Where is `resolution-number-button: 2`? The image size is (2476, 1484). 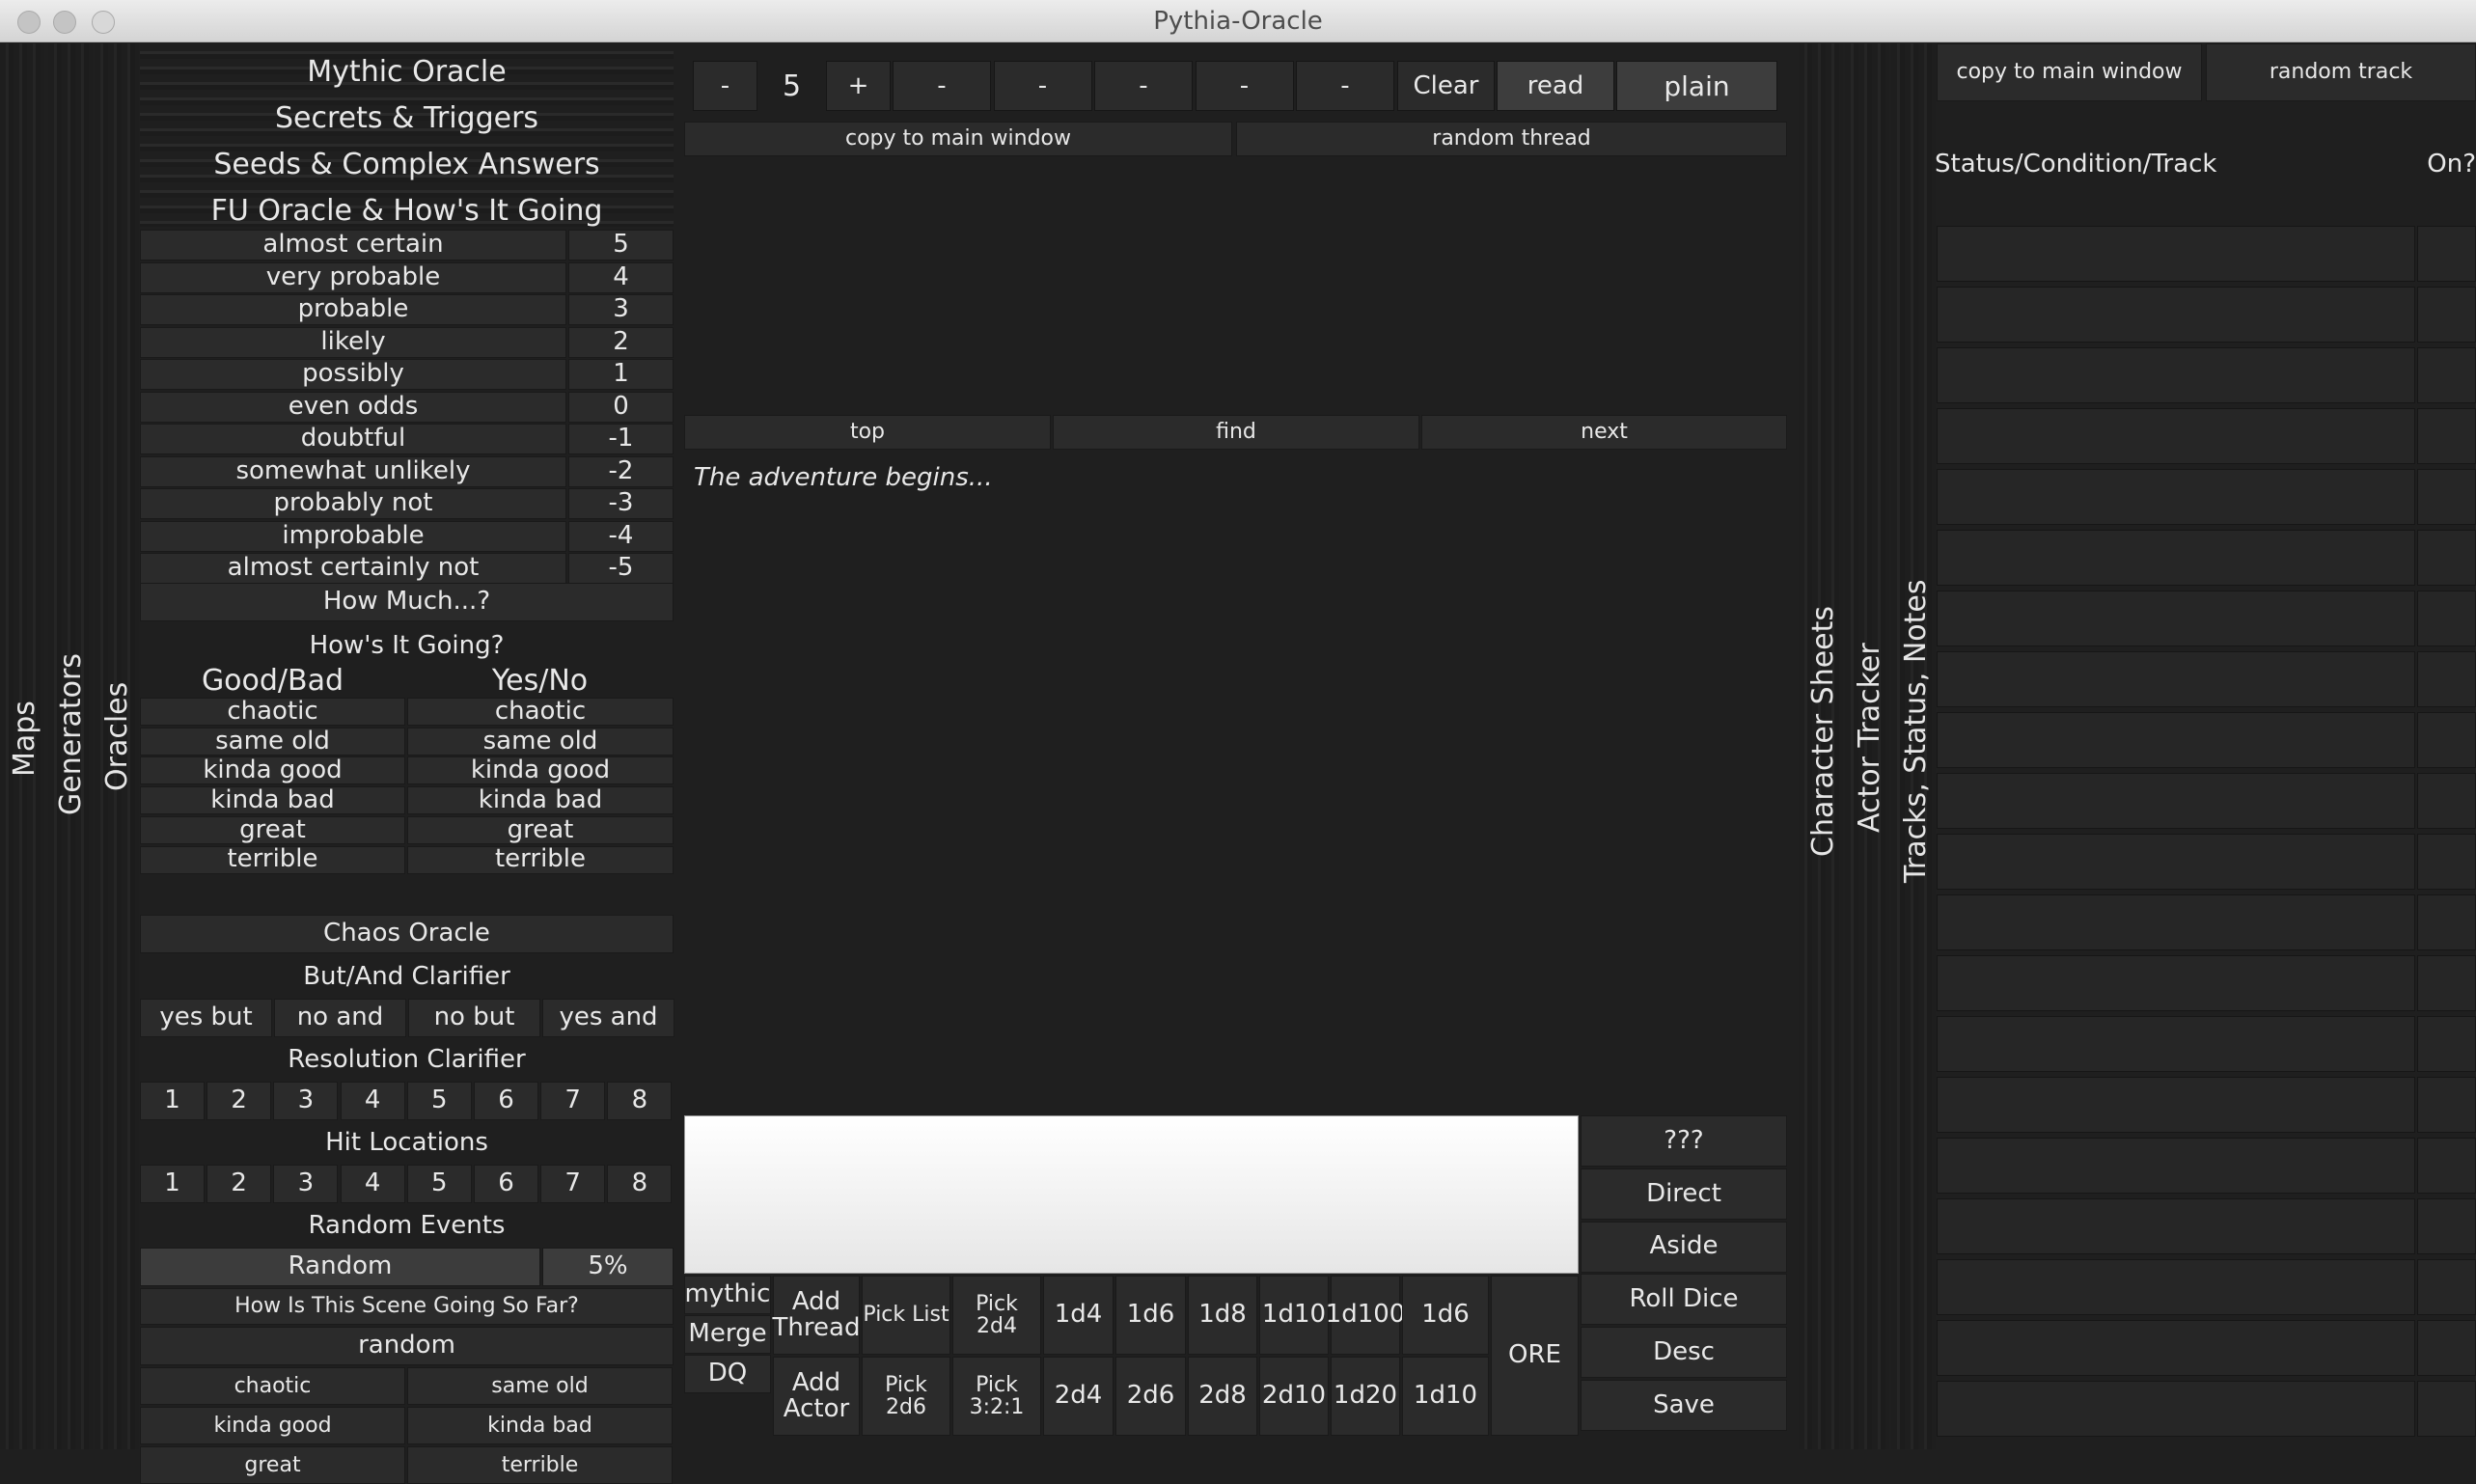
resolution-number-button: 2 is located at coordinates (239, 1101).